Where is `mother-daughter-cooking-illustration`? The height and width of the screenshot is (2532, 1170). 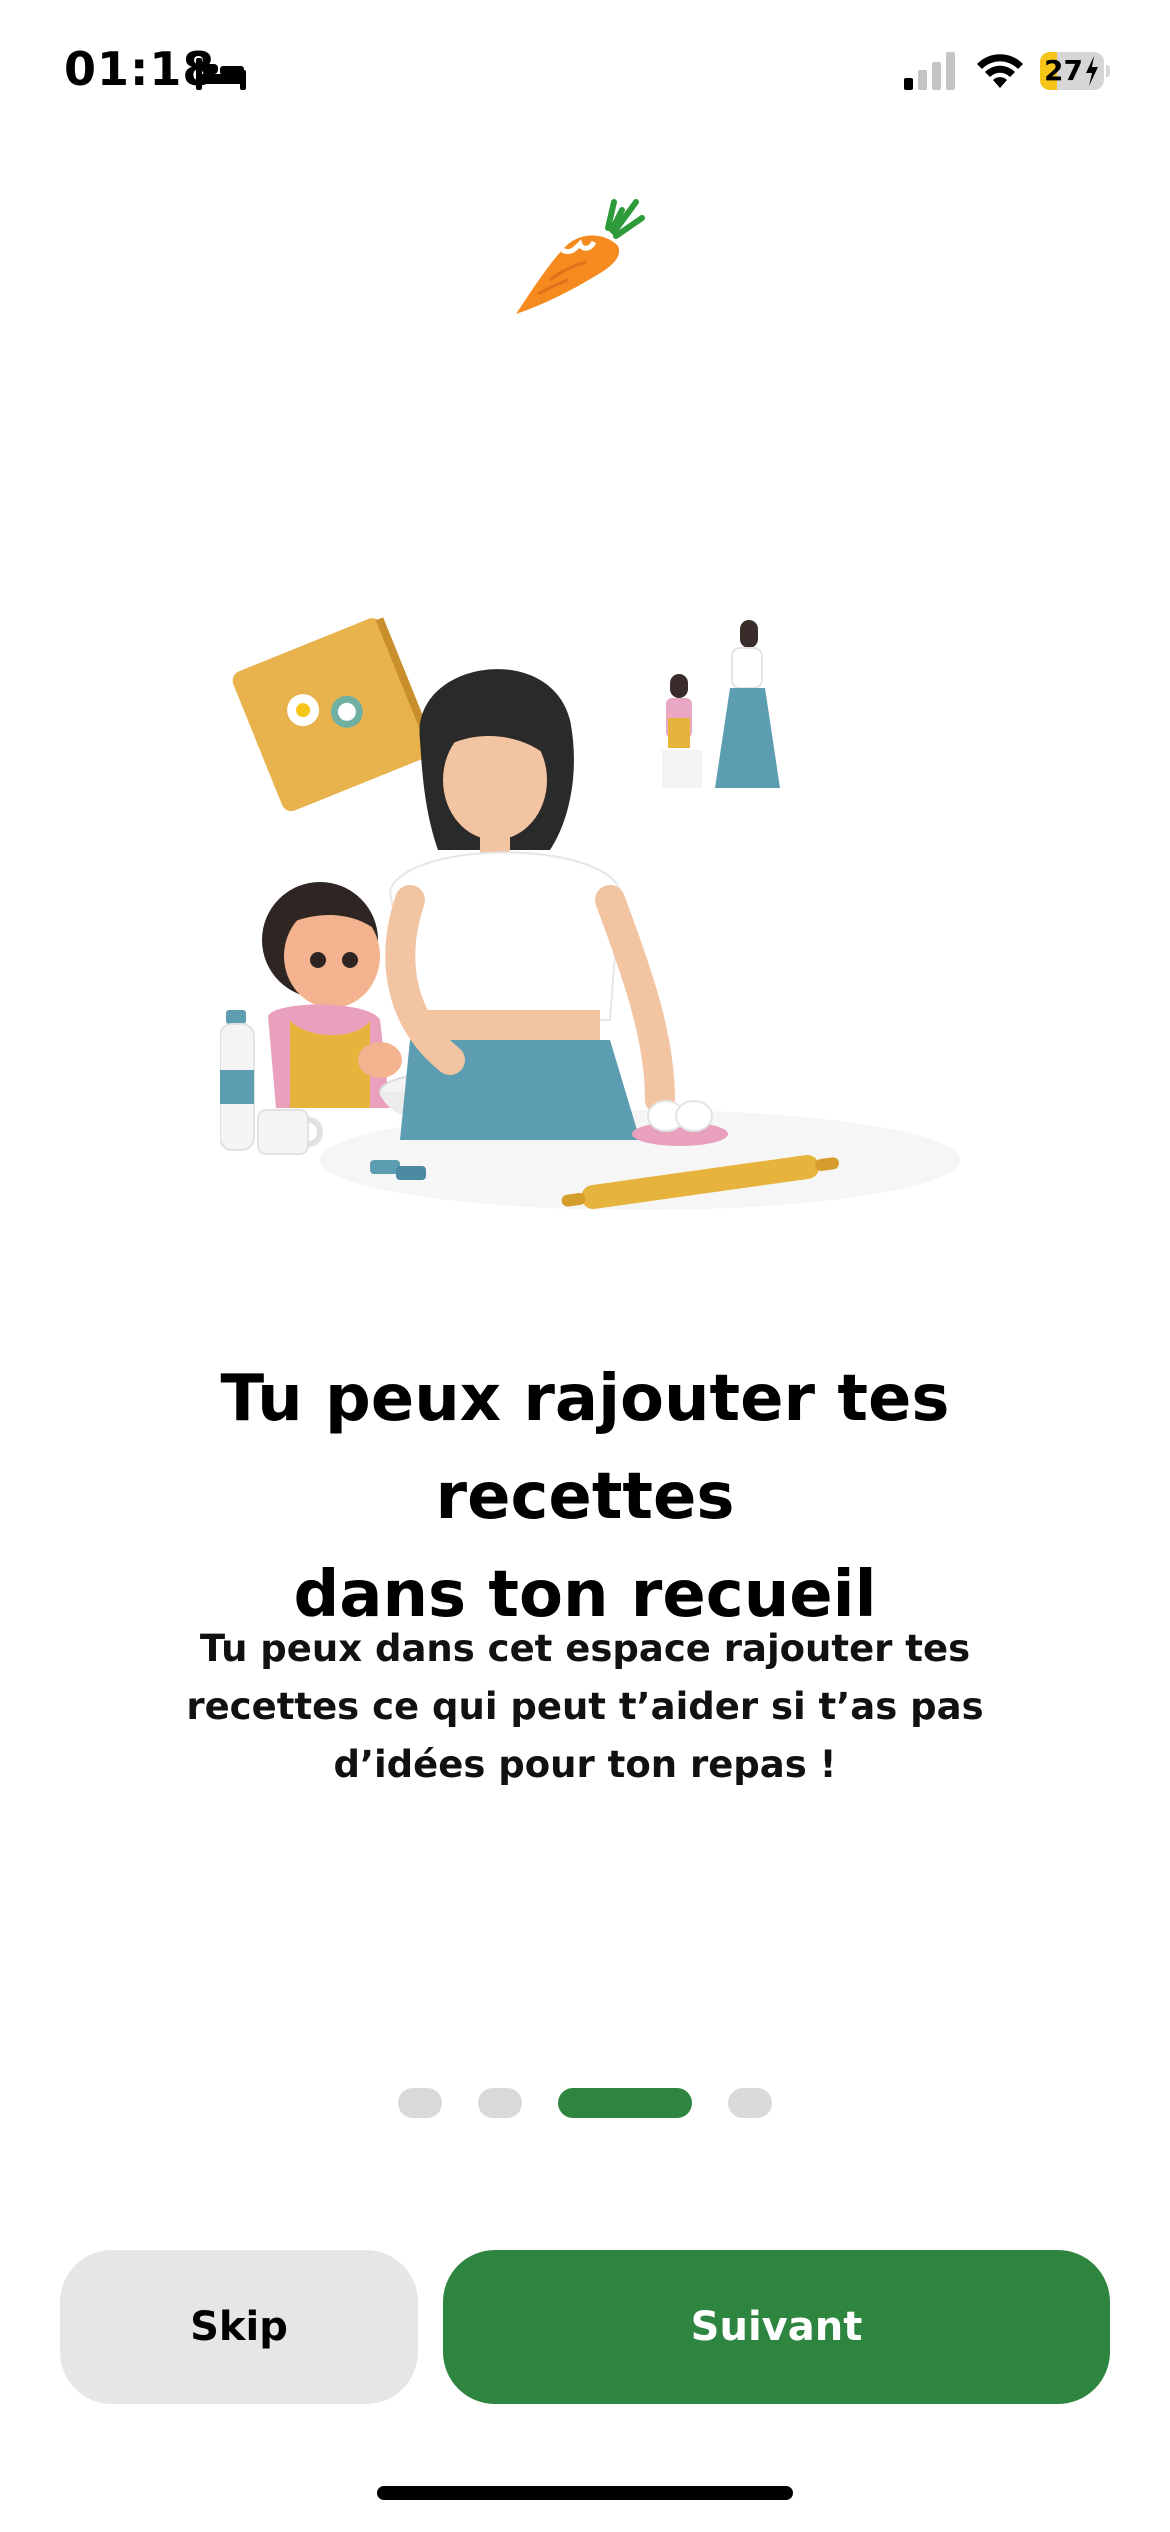
mother-daughter-cooking-illustration is located at coordinates (590, 913).